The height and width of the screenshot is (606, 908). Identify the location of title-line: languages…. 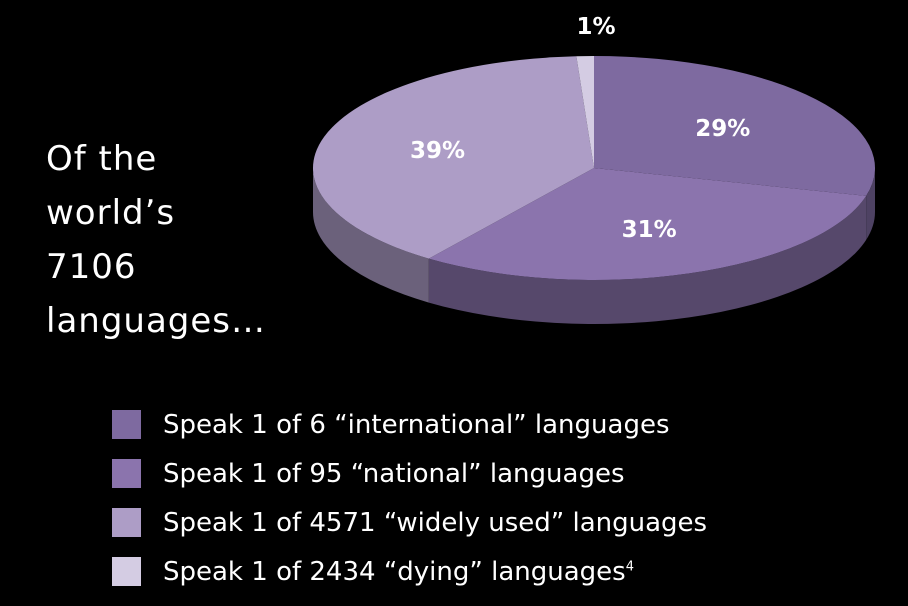
(156, 321).